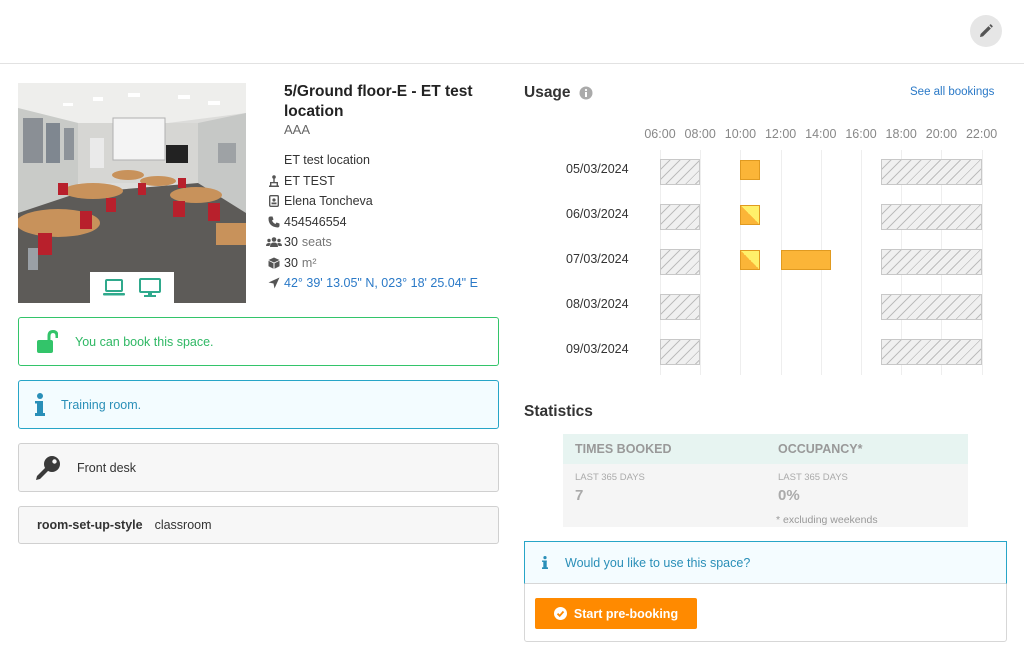 The image size is (1024, 661). I want to click on phone-text: 454546554, so click(315, 221).